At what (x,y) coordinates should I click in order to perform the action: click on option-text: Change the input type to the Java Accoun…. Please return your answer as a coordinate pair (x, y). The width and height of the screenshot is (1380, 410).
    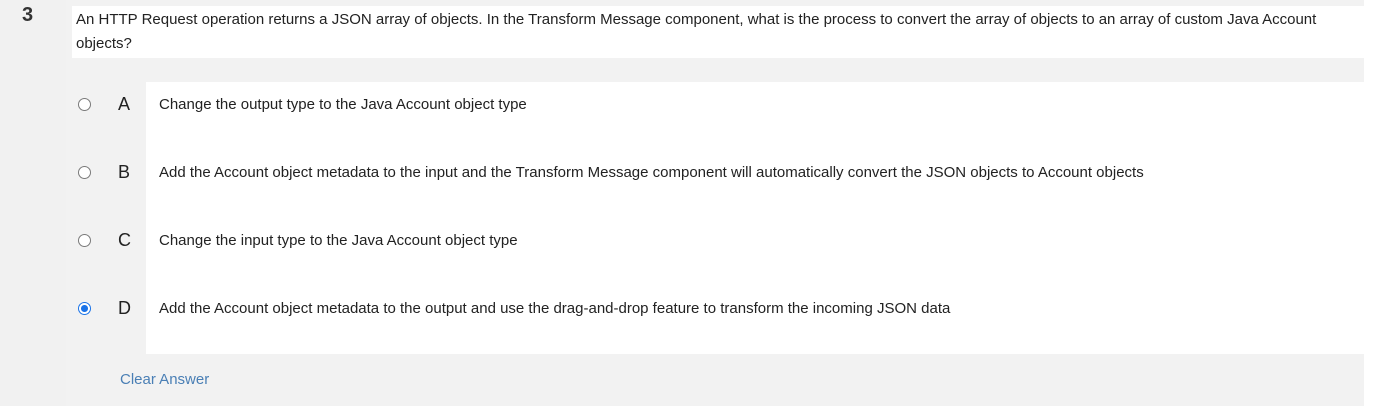
    Looking at the image, I should click on (338, 240).